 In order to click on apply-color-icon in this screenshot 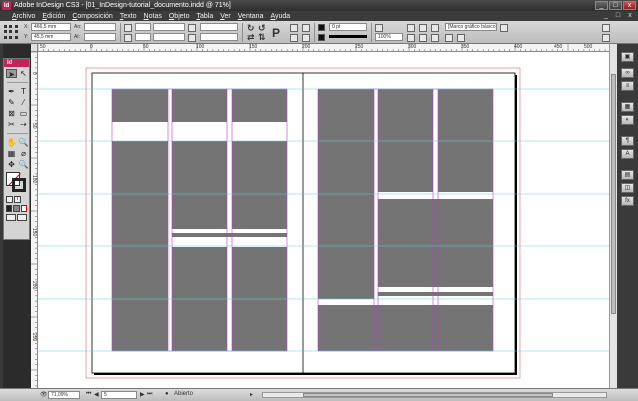, I will do `click(9, 208)`.